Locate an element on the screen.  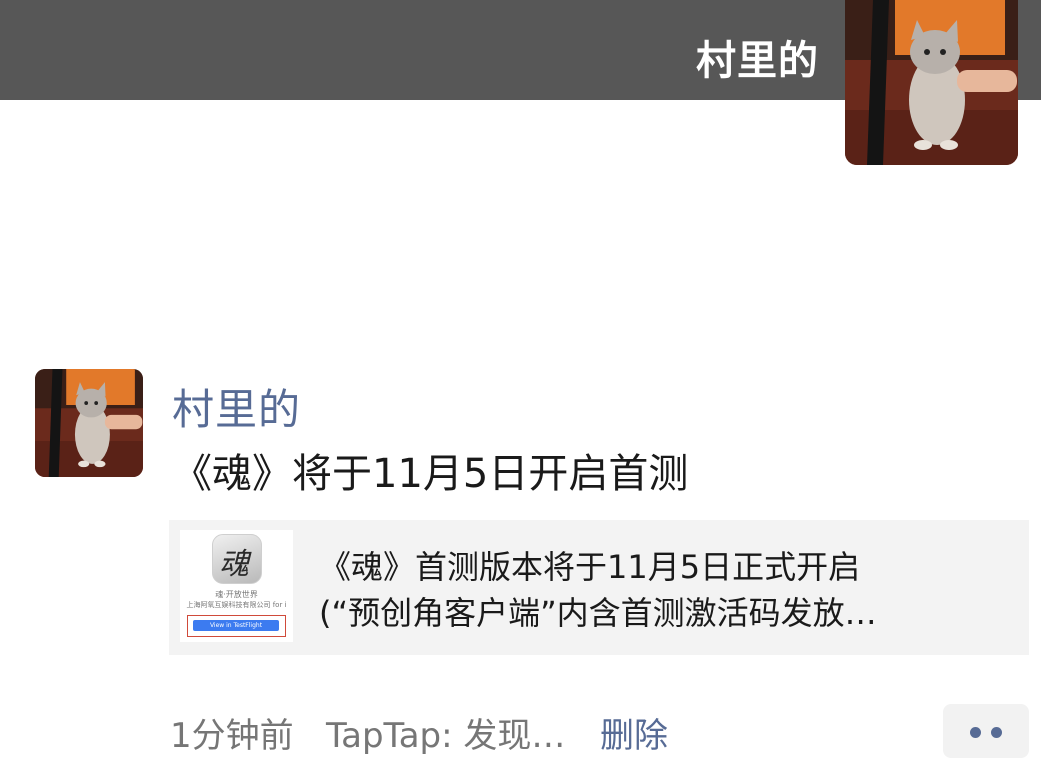
cover-avatar is located at coordinates (931, 82).